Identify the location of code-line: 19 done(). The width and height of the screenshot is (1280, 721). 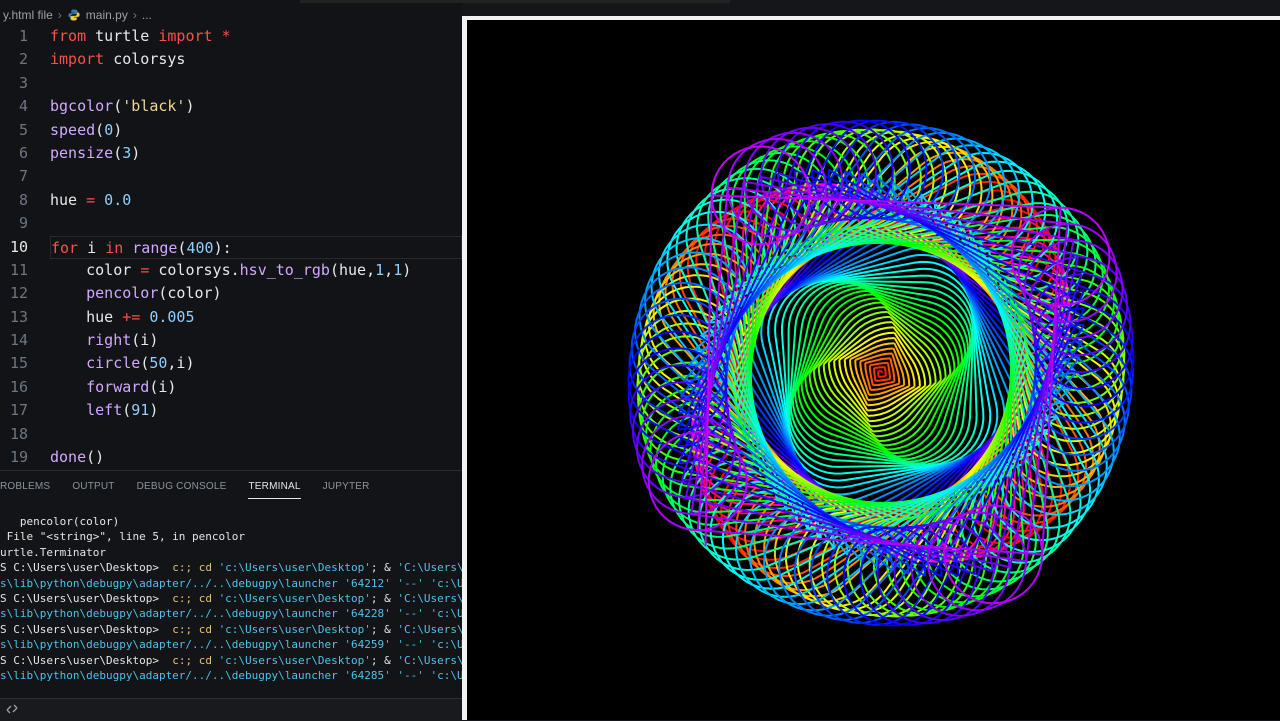
(231, 457).